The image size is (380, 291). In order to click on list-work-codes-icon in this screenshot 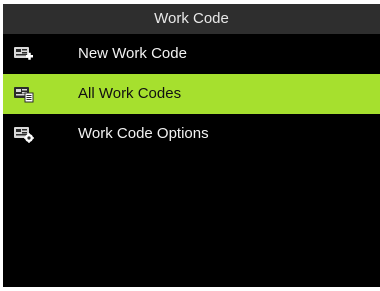, I will do `click(23, 94)`.